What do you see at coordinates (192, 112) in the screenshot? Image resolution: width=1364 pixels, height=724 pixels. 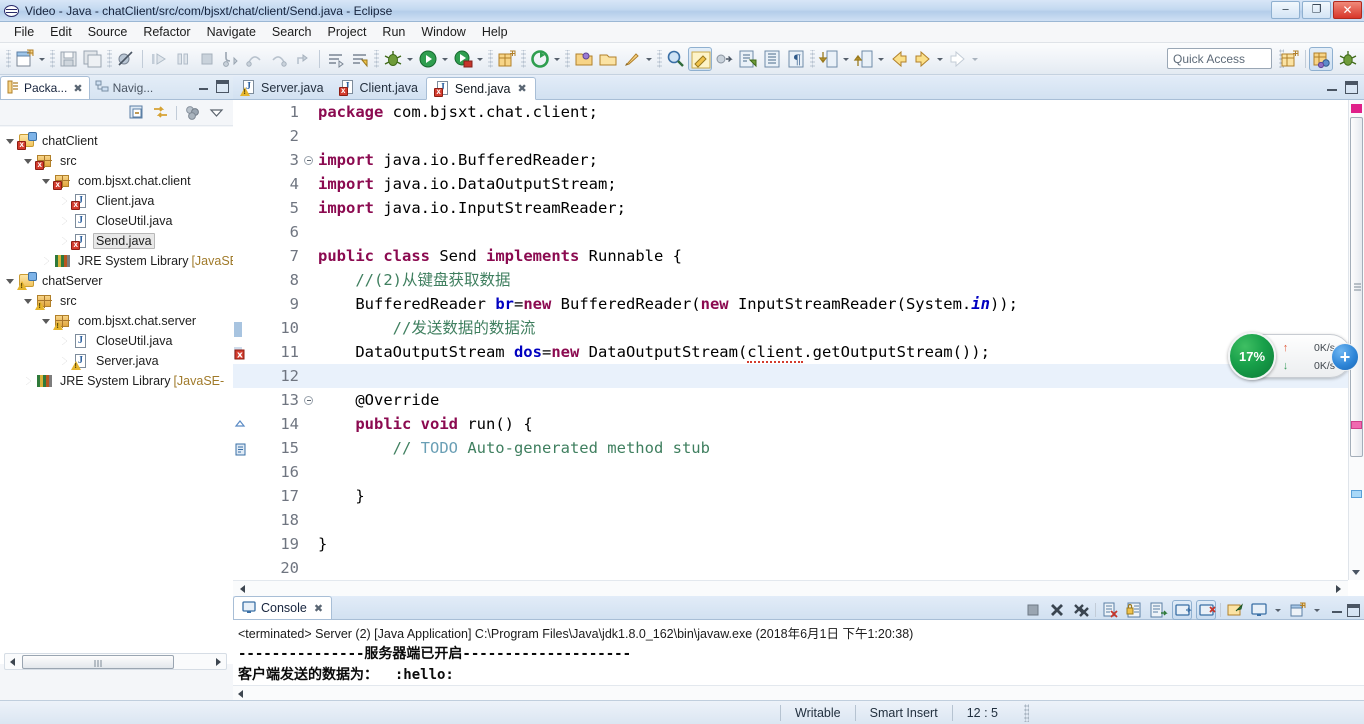 I see `focus-on-active-task-icon` at bounding box center [192, 112].